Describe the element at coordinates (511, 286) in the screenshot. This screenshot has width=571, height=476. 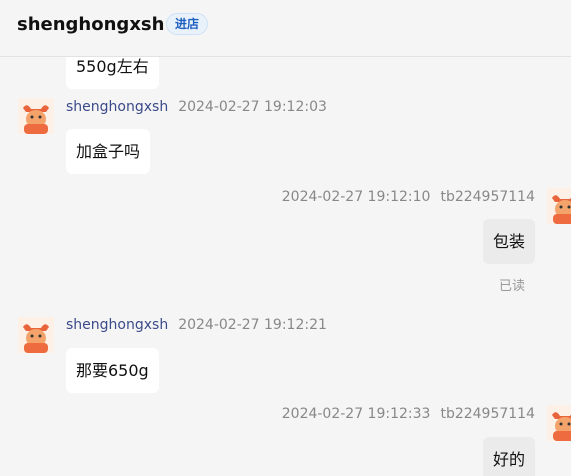
I see `read-status: 已读` at that location.